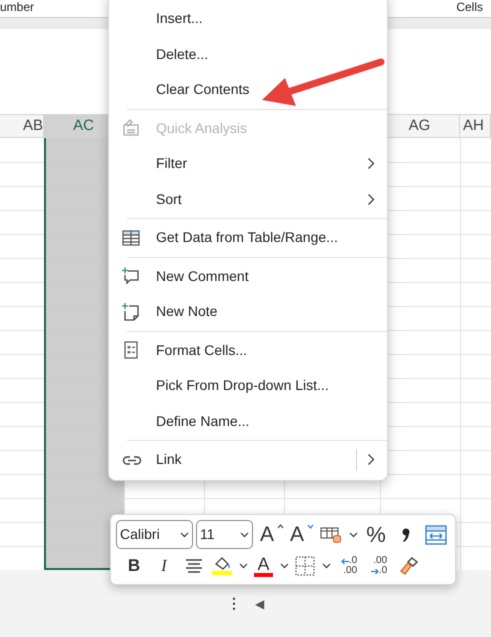 This screenshot has width=491, height=637. Describe the element at coordinates (302, 535) in the screenshot. I see `shrink-font-button: A` at that location.